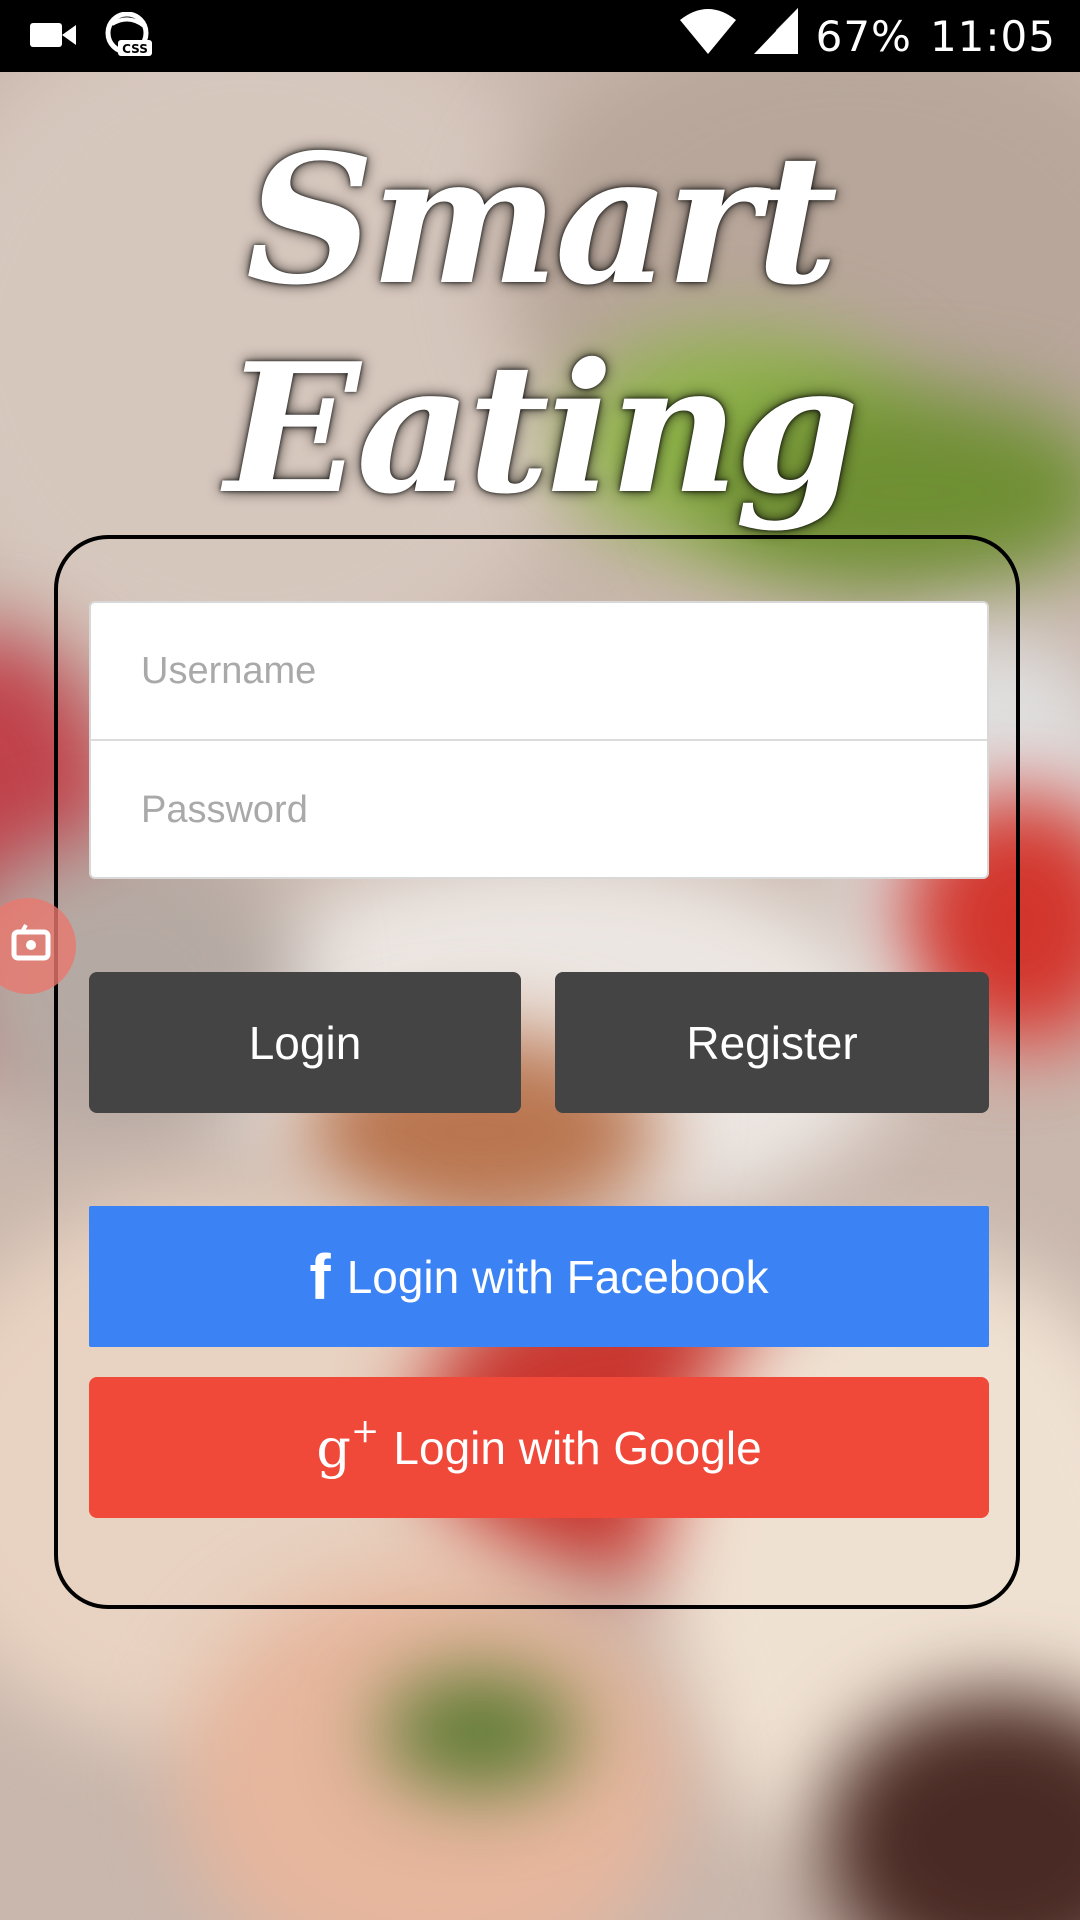 The width and height of the screenshot is (1080, 1920). Describe the element at coordinates (540, 36) in the screenshot. I see `status-bar: CSS 67% 11:05` at that location.